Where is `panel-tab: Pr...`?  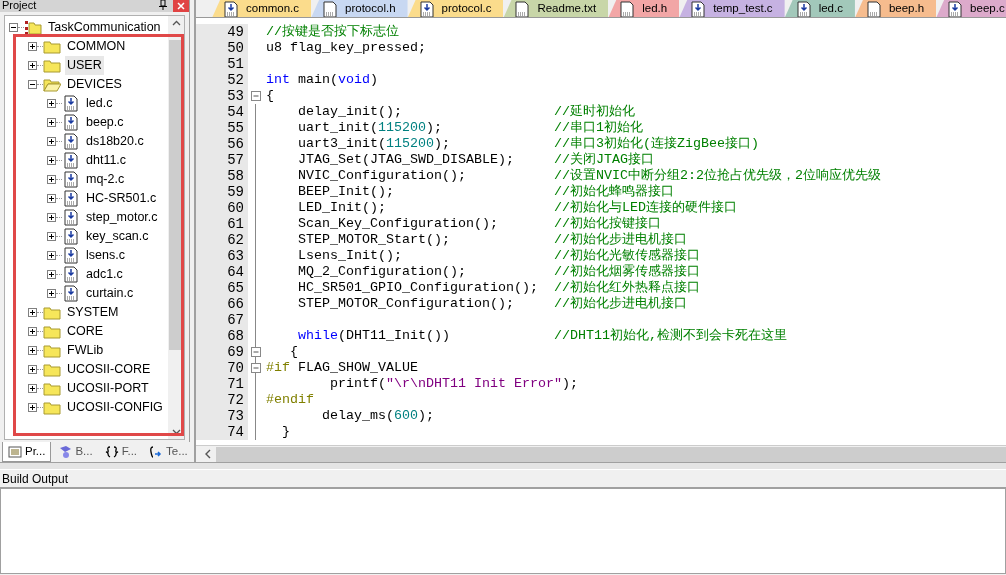
panel-tab: Pr... is located at coordinates (27, 452).